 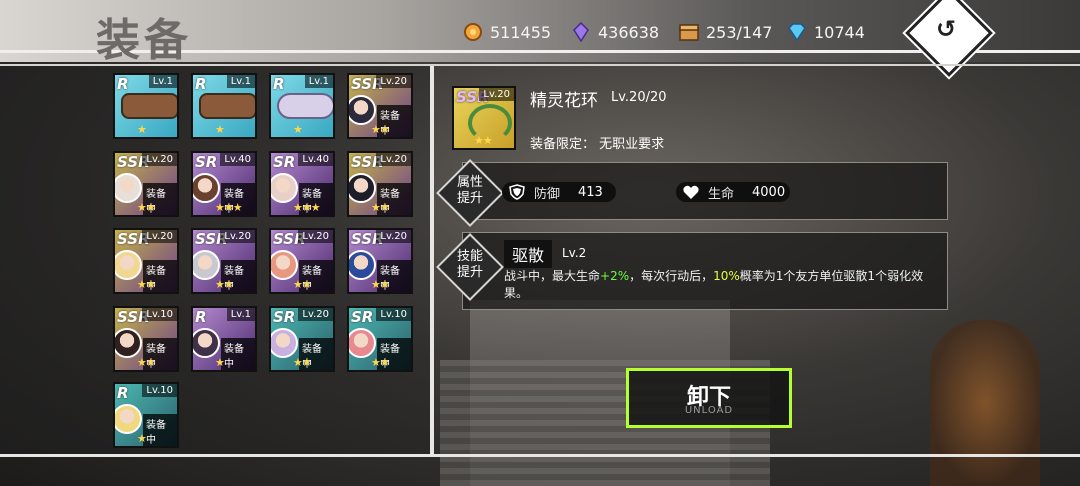 I want to click on diamond-value: 10744, so click(x=839, y=32).